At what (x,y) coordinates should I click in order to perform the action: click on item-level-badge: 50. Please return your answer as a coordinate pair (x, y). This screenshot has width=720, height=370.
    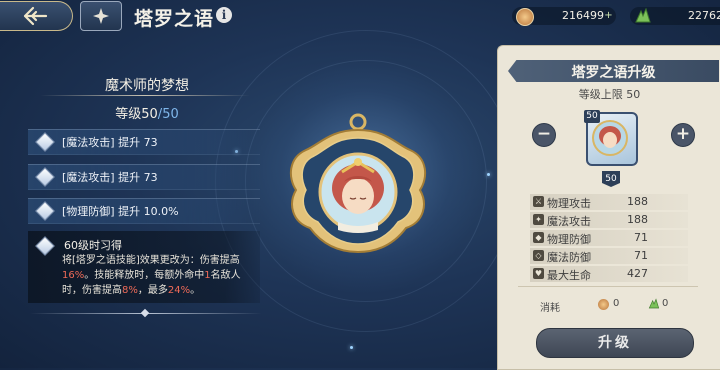
    Looking at the image, I should click on (592, 116).